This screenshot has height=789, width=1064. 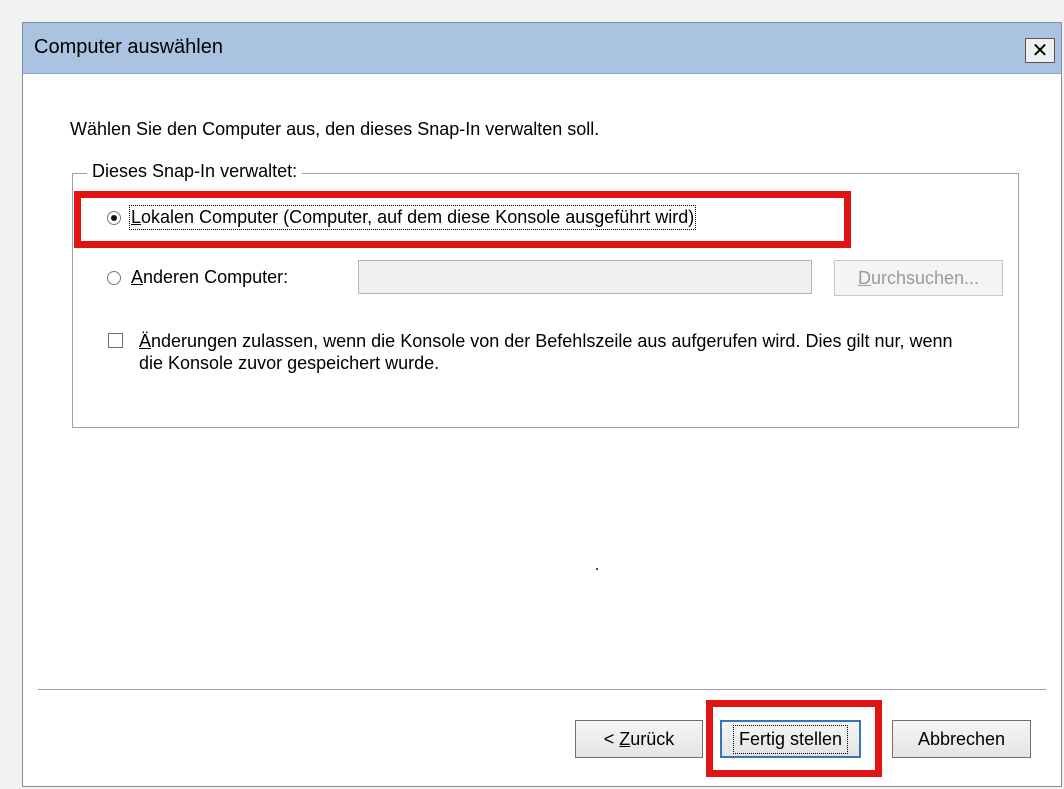 I want to click on cancel-label: Abbrechen, so click(x=961, y=738).